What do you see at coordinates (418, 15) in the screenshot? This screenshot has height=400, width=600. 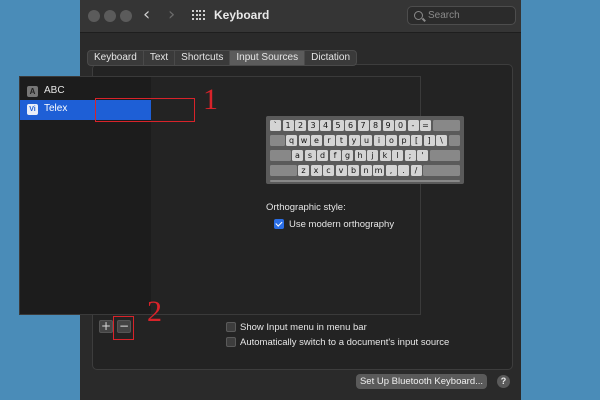 I see `search-icon` at bounding box center [418, 15].